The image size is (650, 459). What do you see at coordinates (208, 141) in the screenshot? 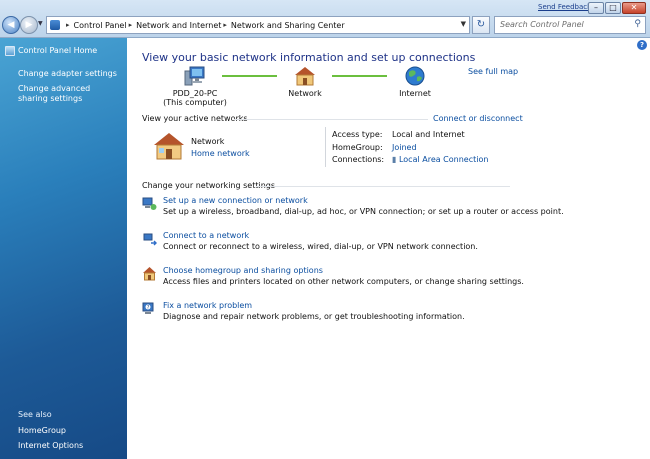
I see `active-network-name: Network` at bounding box center [208, 141].